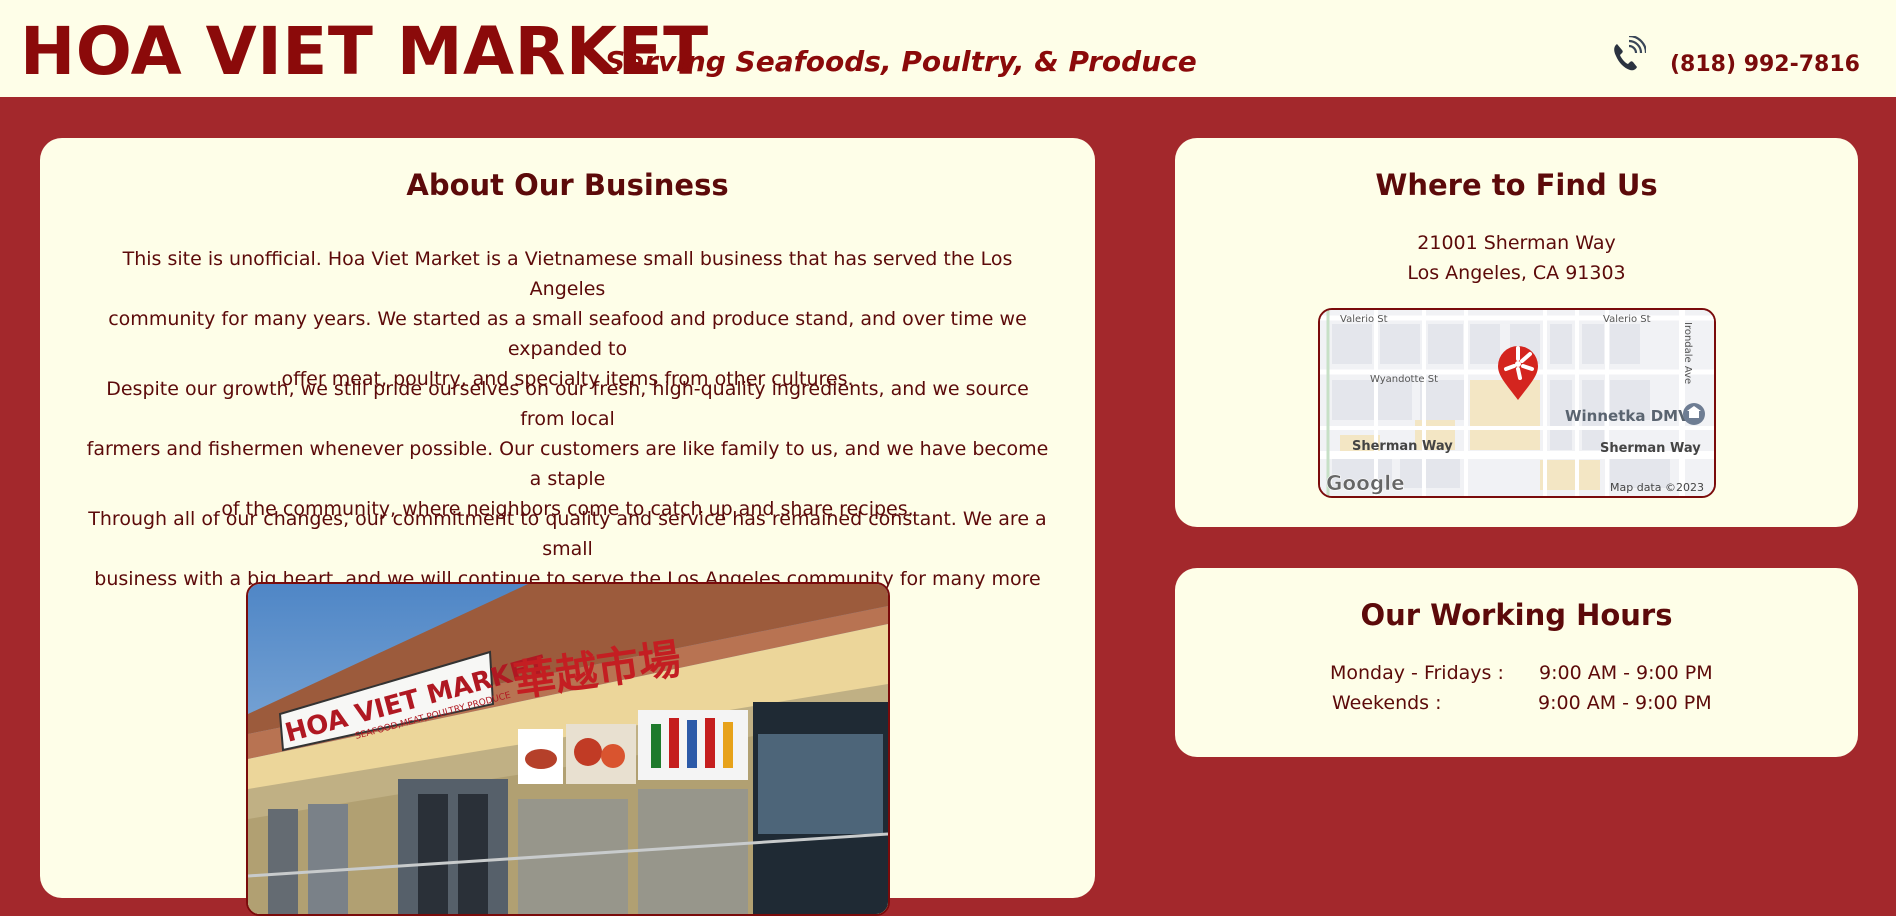 The height and width of the screenshot is (916, 1896). What do you see at coordinates (1516, 273) in the screenshot?
I see `address-line-2: Los Angeles, CA 91303` at bounding box center [1516, 273].